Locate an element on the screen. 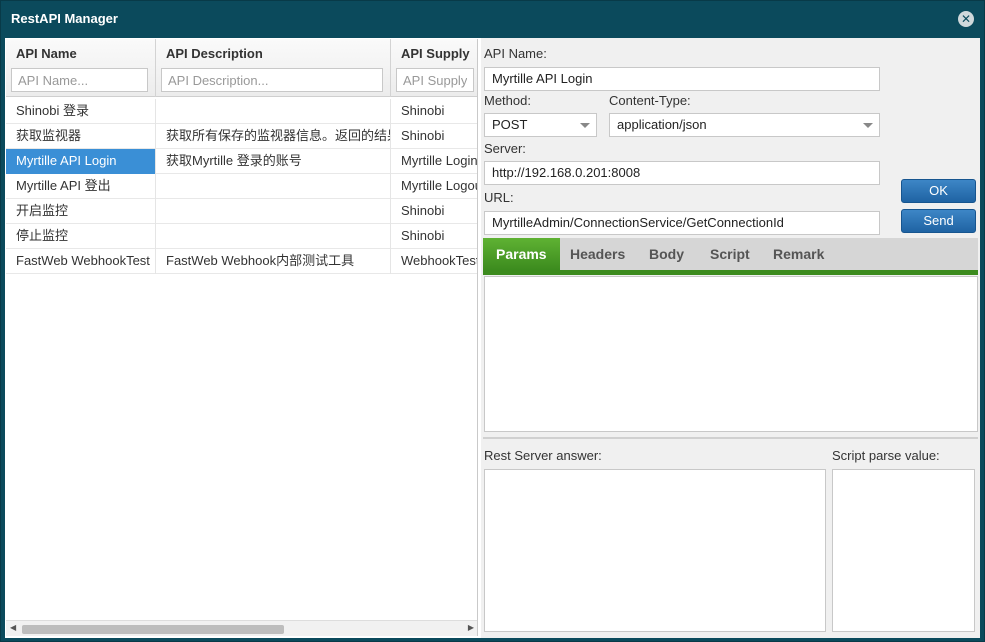 The height and width of the screenshot is (642, 985). method-select: POST is located at coordinates (540, 125).